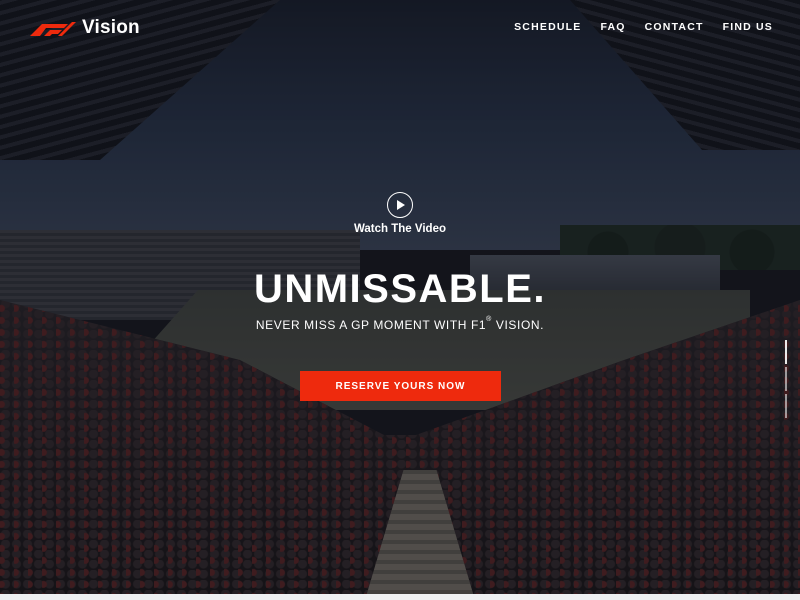 The width and height of the screenshot is (800, 600). Describe the element at coordinates (612, 27) in the screenshot. I see `nav-faq: FAQ` at that location.